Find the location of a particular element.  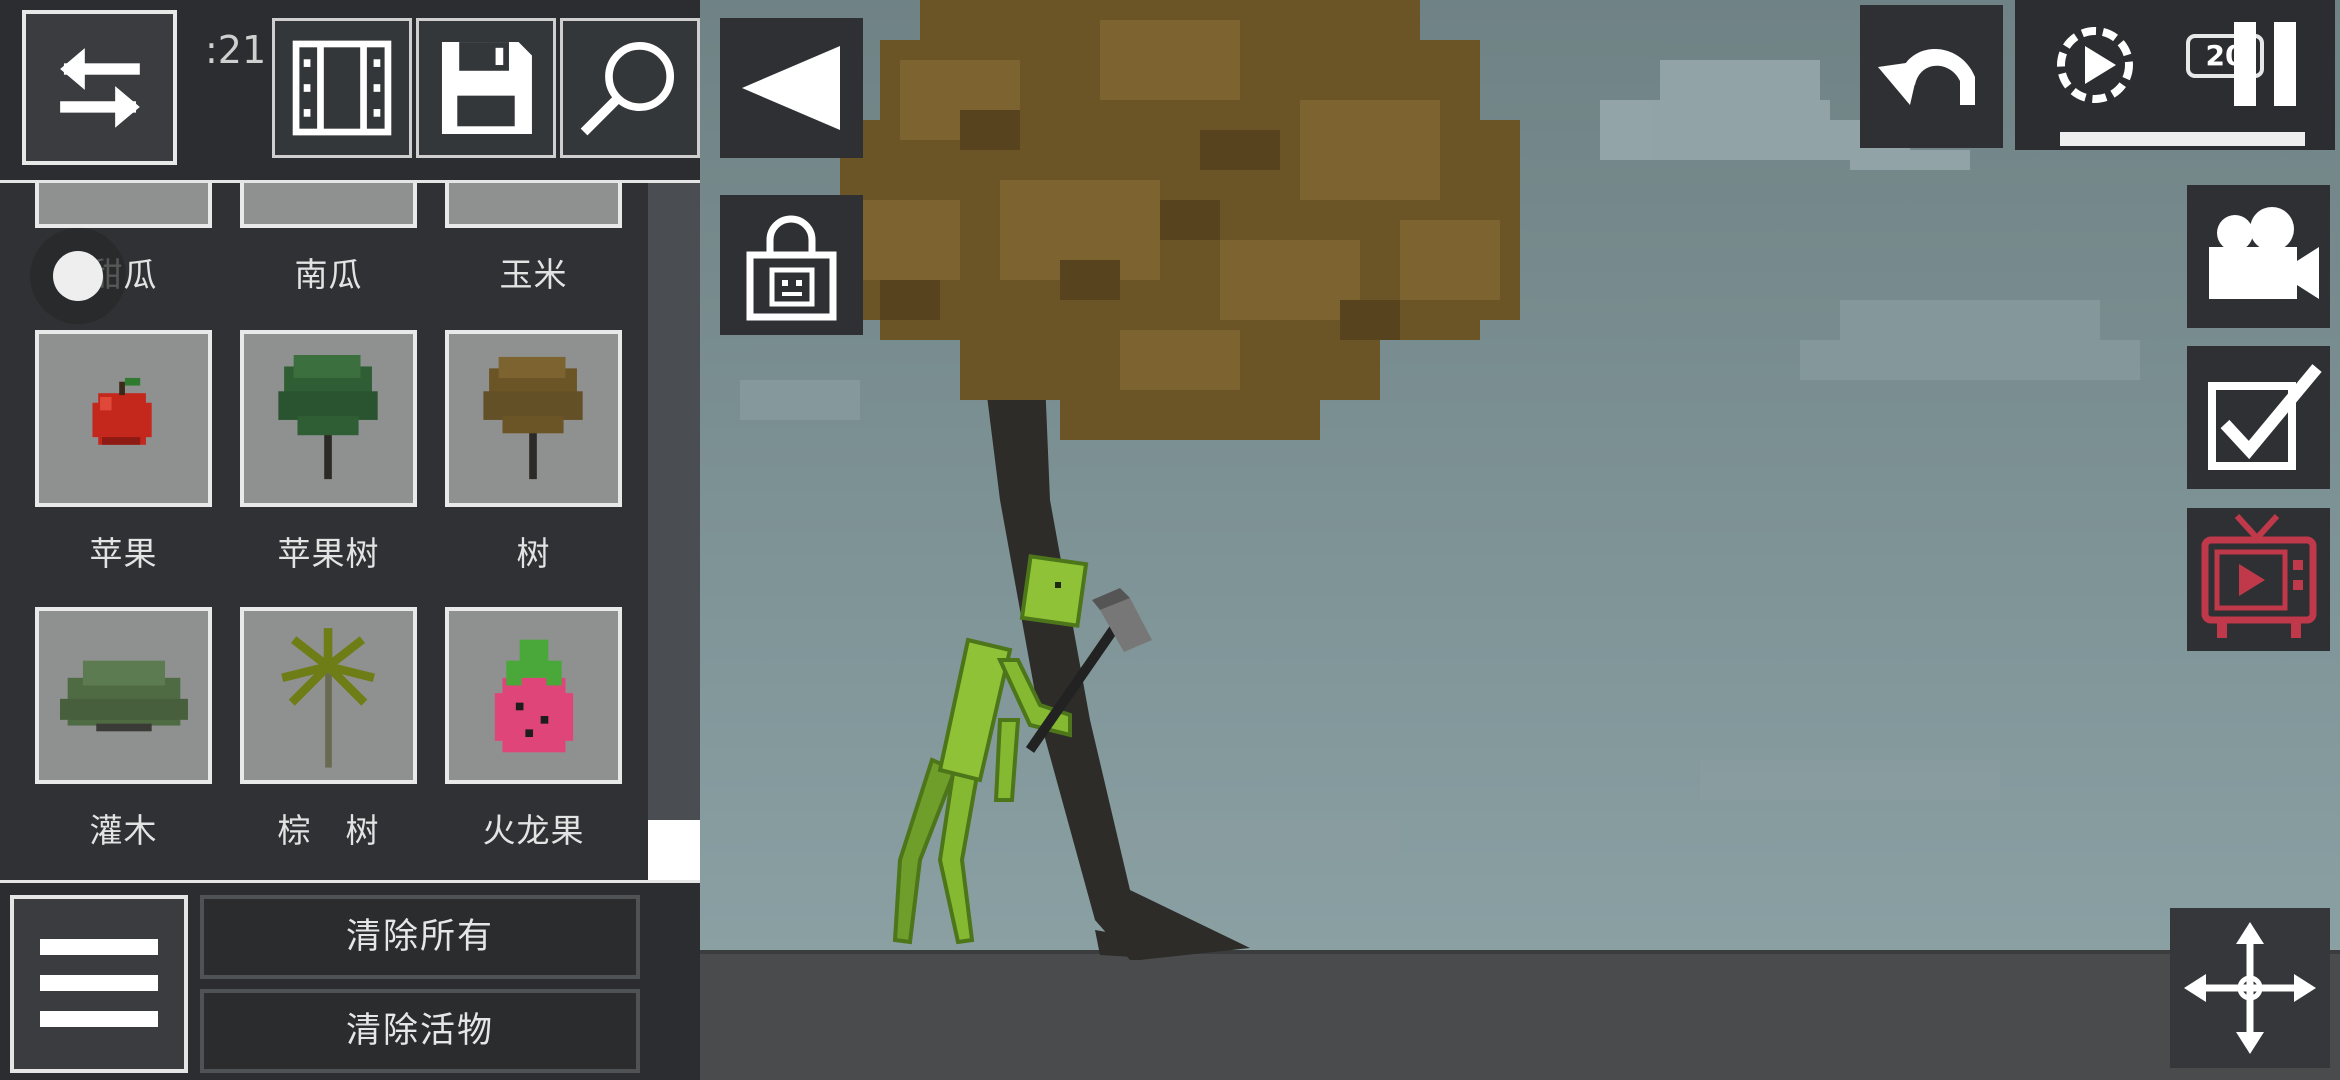

main-menu-button is located at coordinates (99, 984).